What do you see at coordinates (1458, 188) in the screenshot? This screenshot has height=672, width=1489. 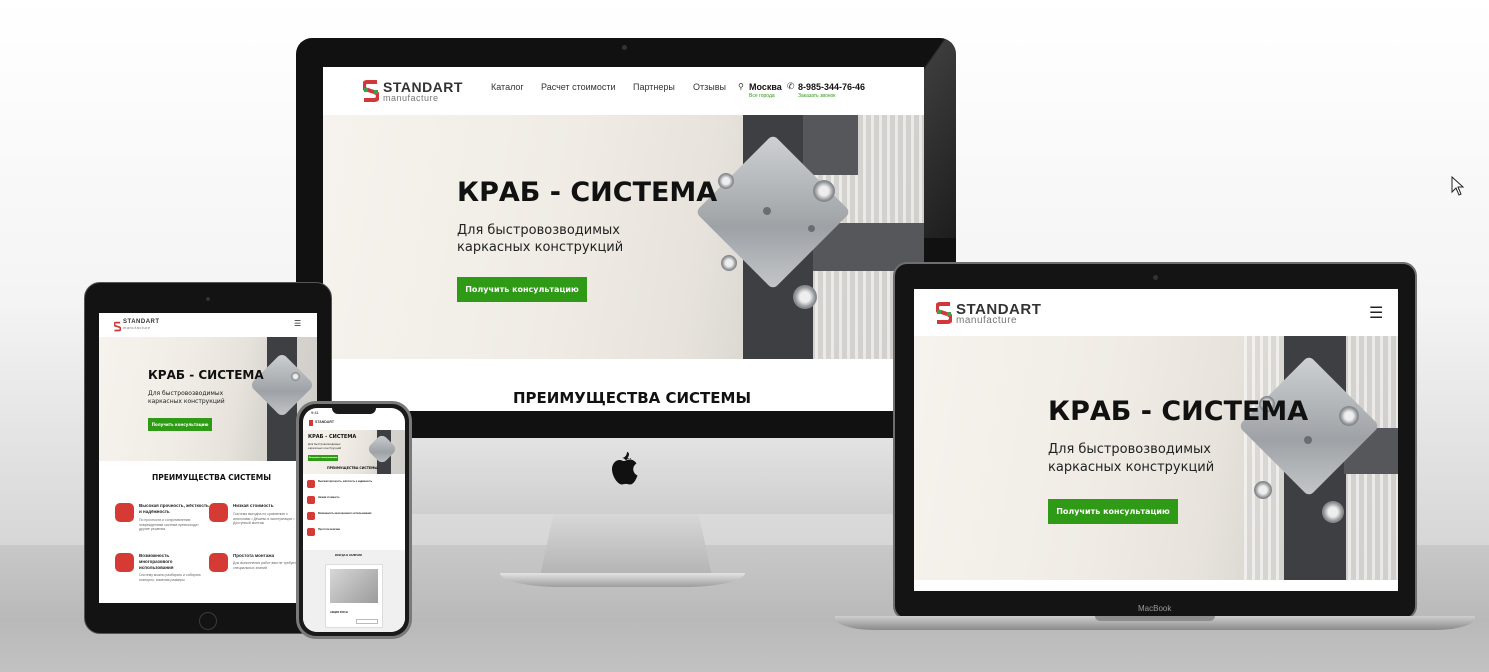 I see `mouse-cursor-icon` at bounding box center [1458, 188].